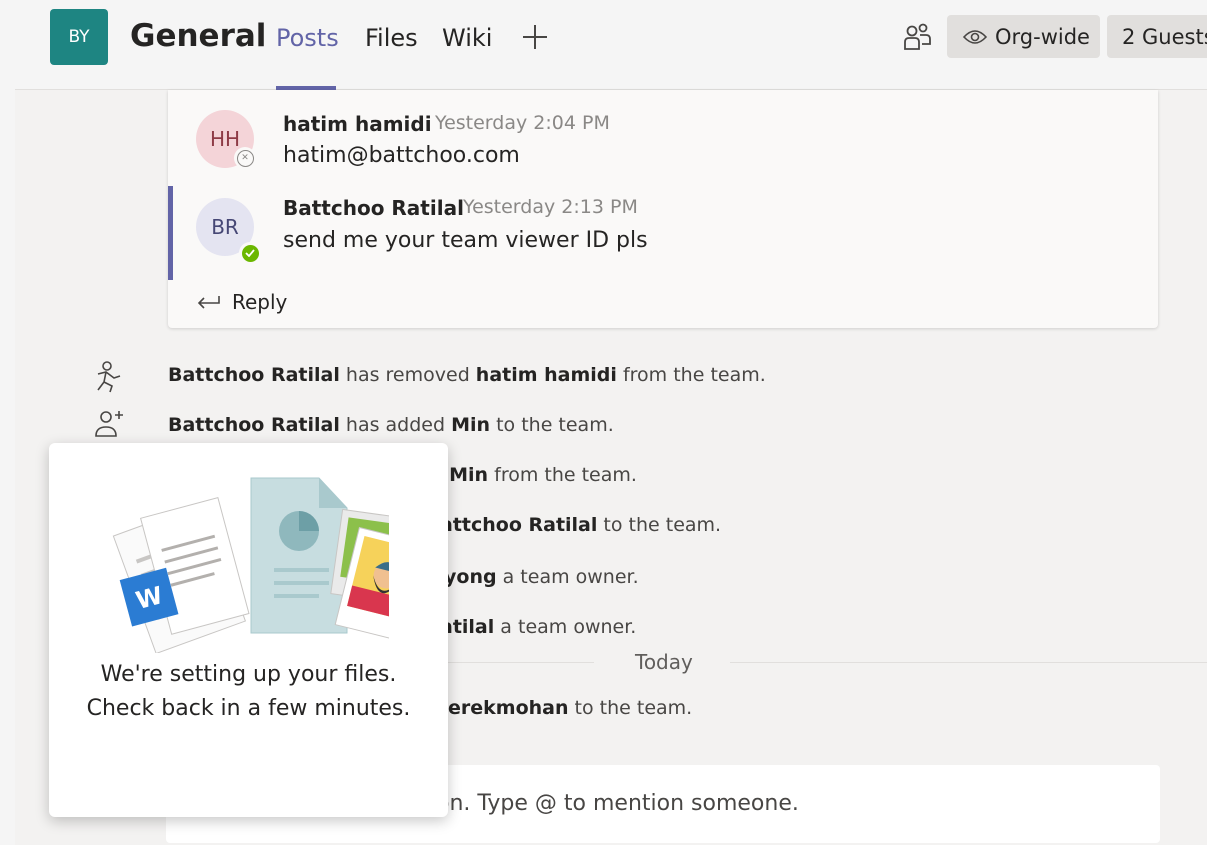 The width and height of the screenshot is (1207, 845). Describe the element at coordinates (467, 38) in the screenshot. I see `tab-wiki: Wiki` at that location.